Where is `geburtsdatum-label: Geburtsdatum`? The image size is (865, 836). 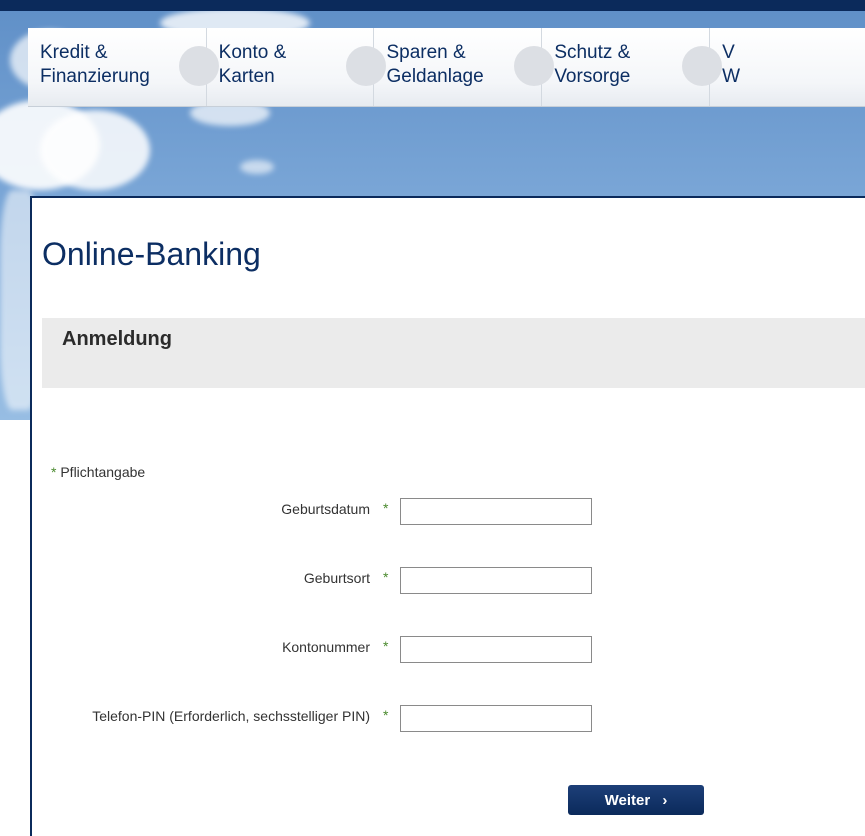
geburtsdatum-label: Geburtsdatum is located at coordinates (325, 509).